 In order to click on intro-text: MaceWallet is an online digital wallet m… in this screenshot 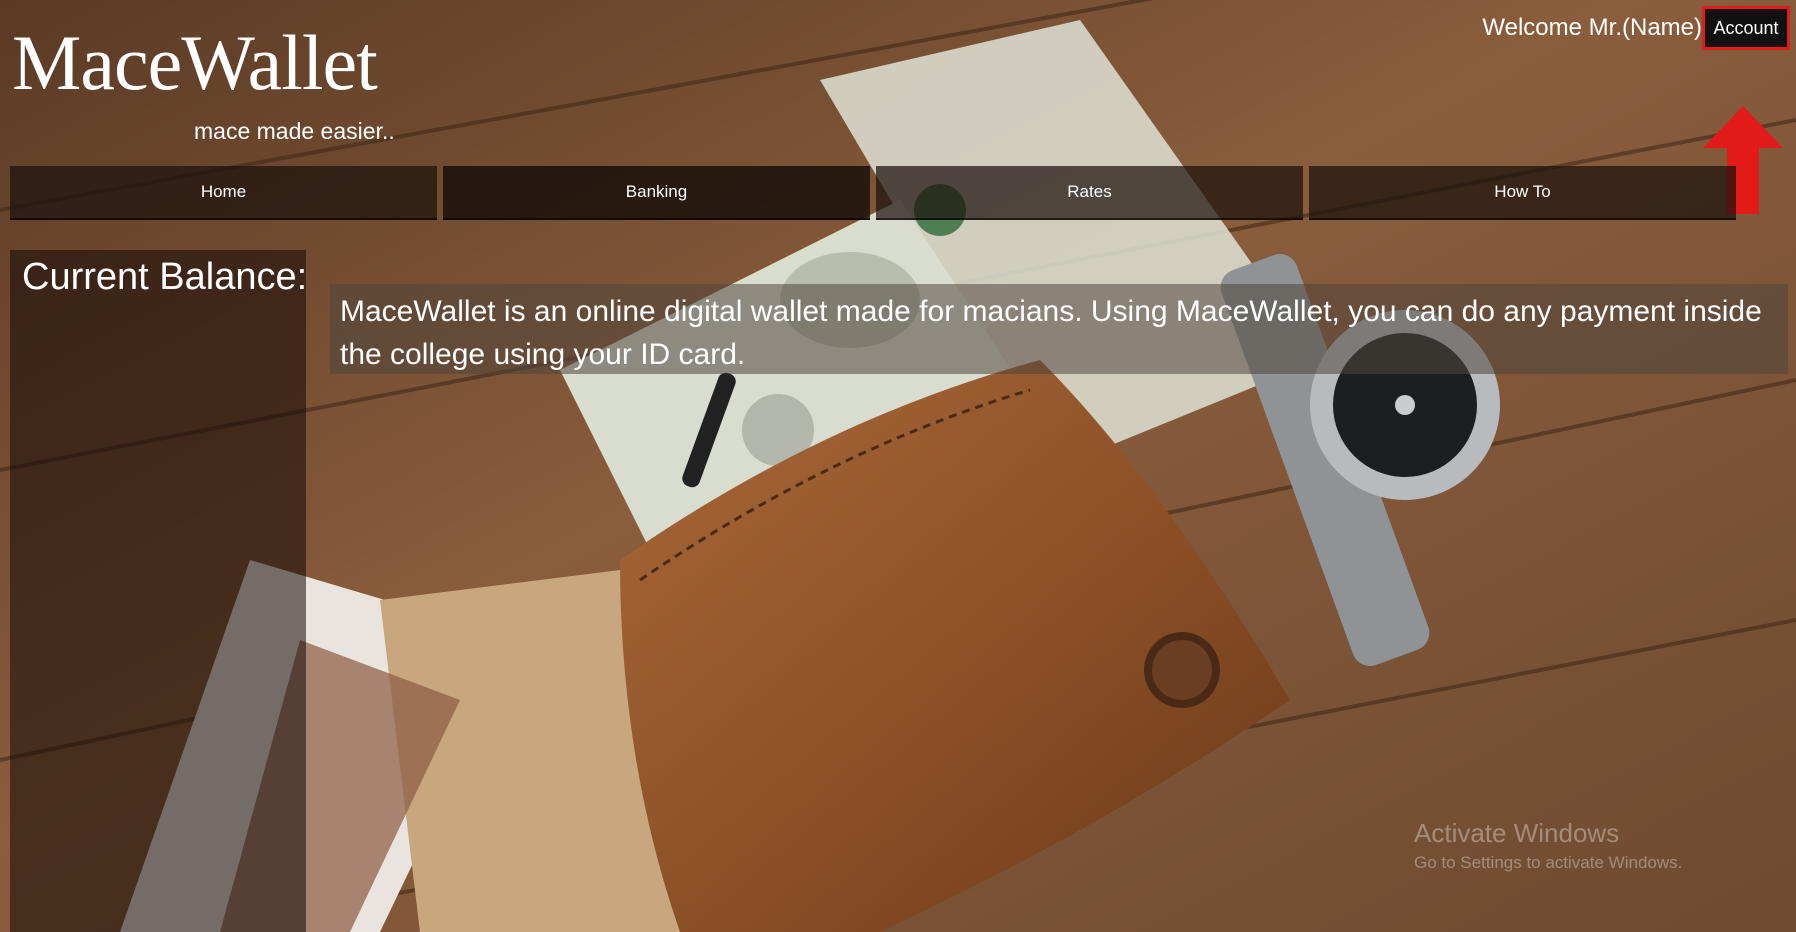, I will do `click(1059, 329)`.